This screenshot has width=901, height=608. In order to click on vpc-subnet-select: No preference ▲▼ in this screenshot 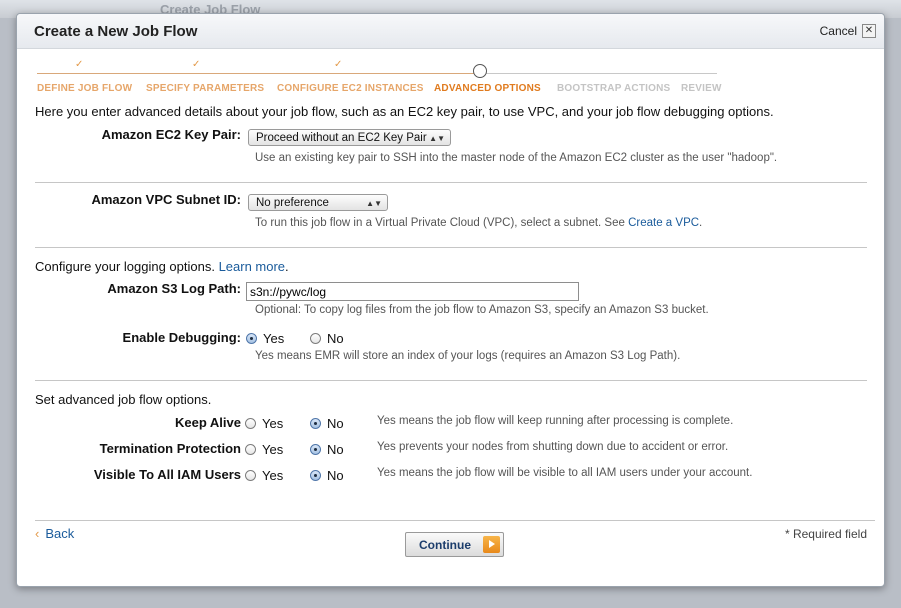, I will do `click(318, 202)`.